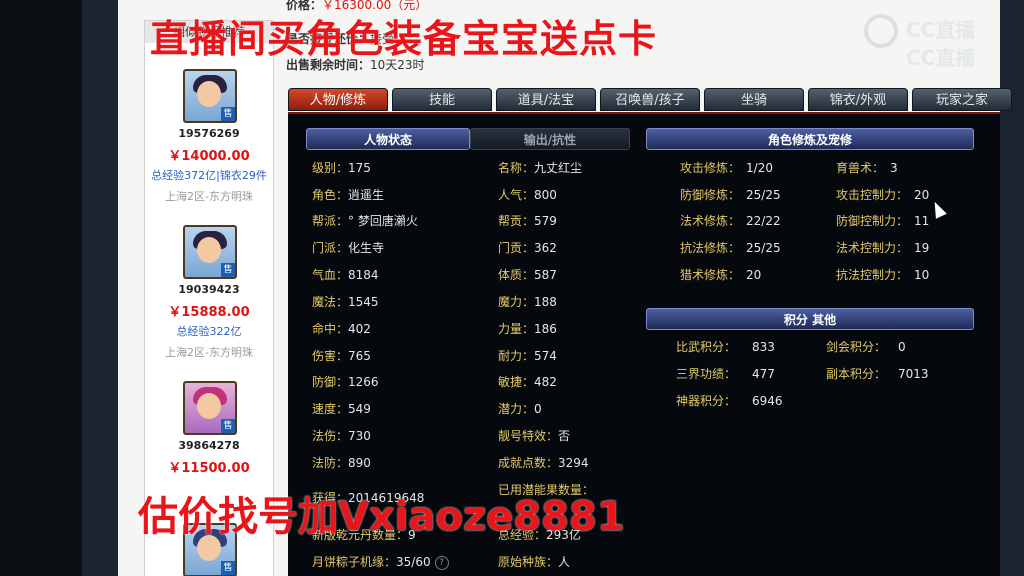 Image resolution: width=1024 pixels, height=576 pixels. What do you see at coordinates (341, 409) in the screenshot?
I see `stat-row: 速度：549` at bounding box center [341, 409].